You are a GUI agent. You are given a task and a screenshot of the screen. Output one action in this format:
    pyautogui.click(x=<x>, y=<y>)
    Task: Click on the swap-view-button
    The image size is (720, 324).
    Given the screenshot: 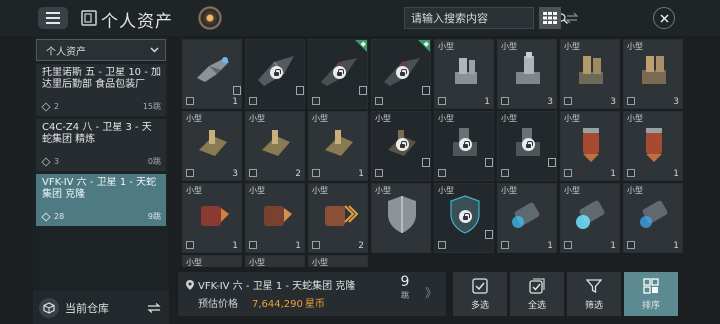 What is the action you would take?
    pyautogui.click(x=572, y=18)
    